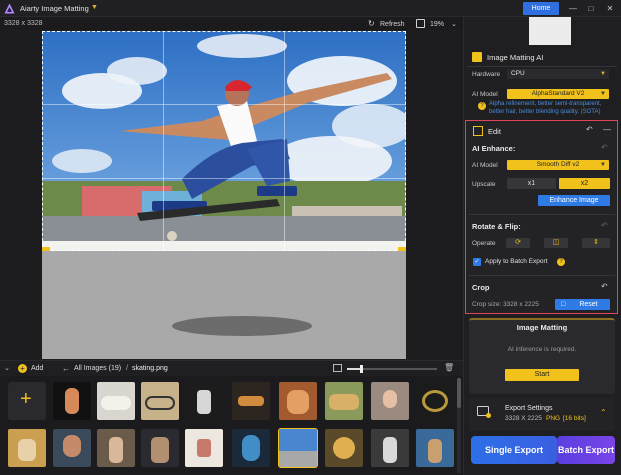 Image resolution: width=621 pixels, height=475 pixels. I want to click on enhance-model-dropdown: Smooth Diff v2 ▼, so click(558, 165).